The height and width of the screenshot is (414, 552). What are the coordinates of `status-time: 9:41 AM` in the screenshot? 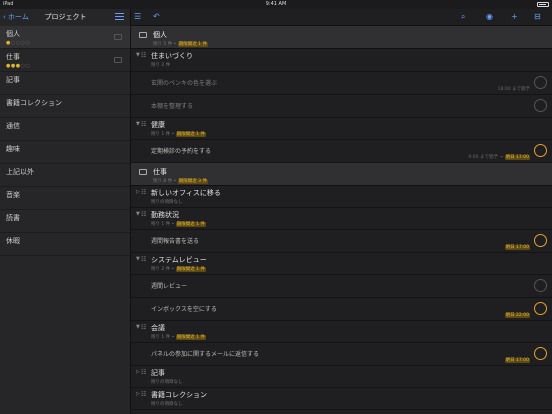 It's located at (276, 4).